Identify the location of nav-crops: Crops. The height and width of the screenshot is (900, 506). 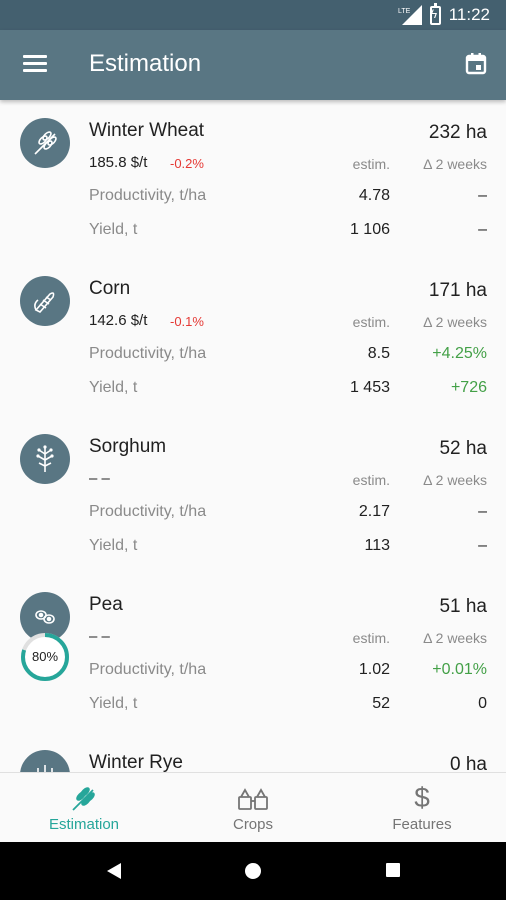
(253, 808).